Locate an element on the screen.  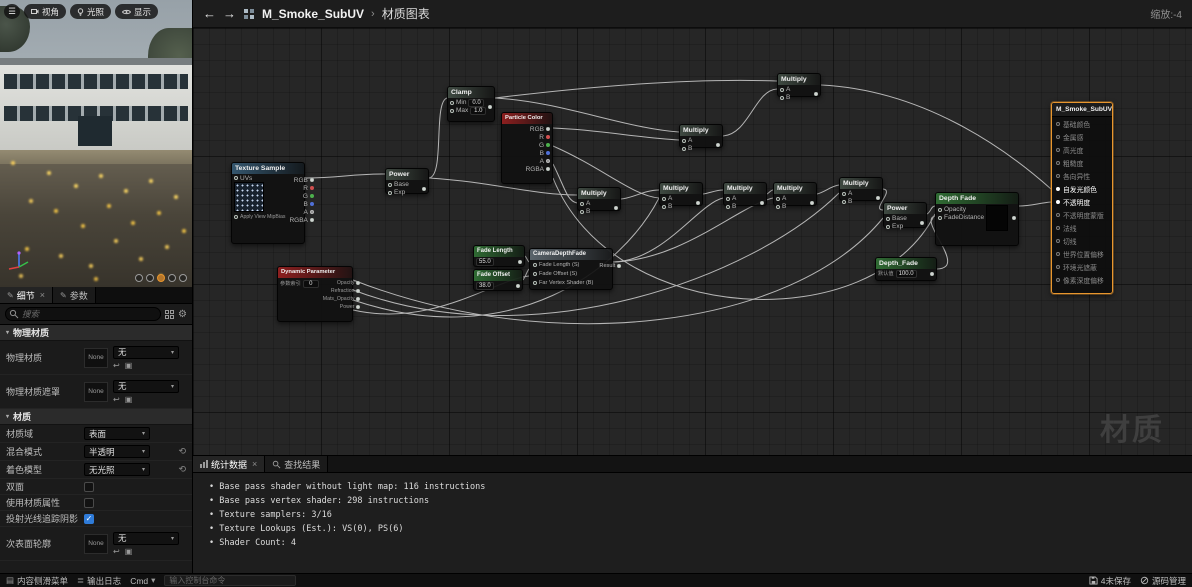
preview-shape-mesh is located at coordinates (183, 278).